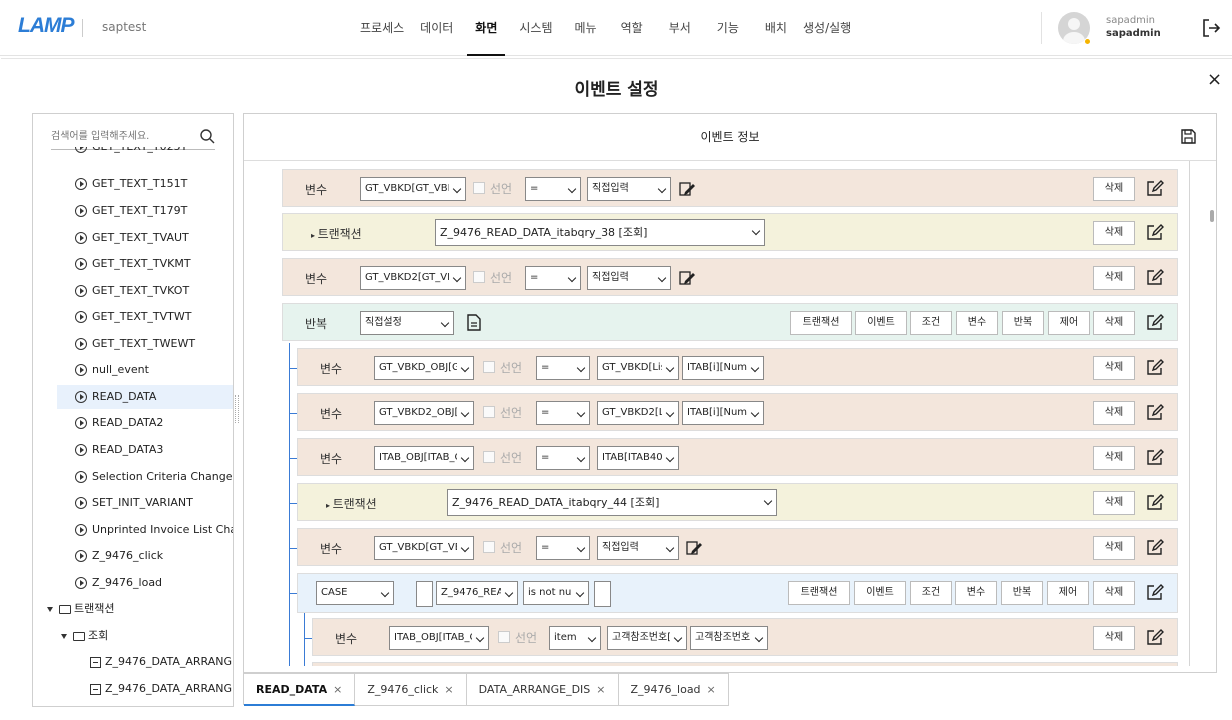 Image resolution: width=1232 pixels, height=720 pixels. What do you see at coordinates (382, 28) in the screenshot?
I see `nav-process: 프로세스` at bounding box center [382, 28].